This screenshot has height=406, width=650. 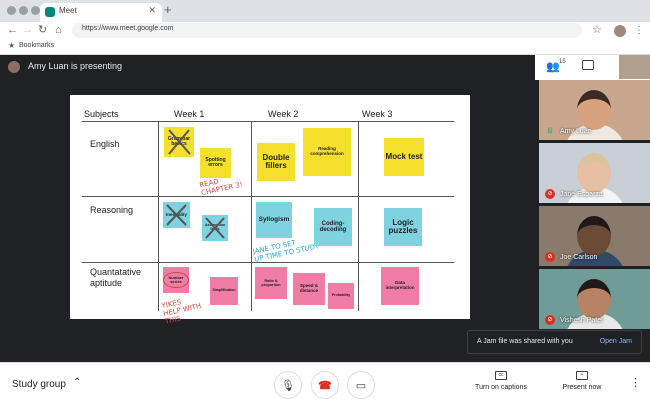 I want to click on self-view-thumbnail, so click(x=634, y=67).